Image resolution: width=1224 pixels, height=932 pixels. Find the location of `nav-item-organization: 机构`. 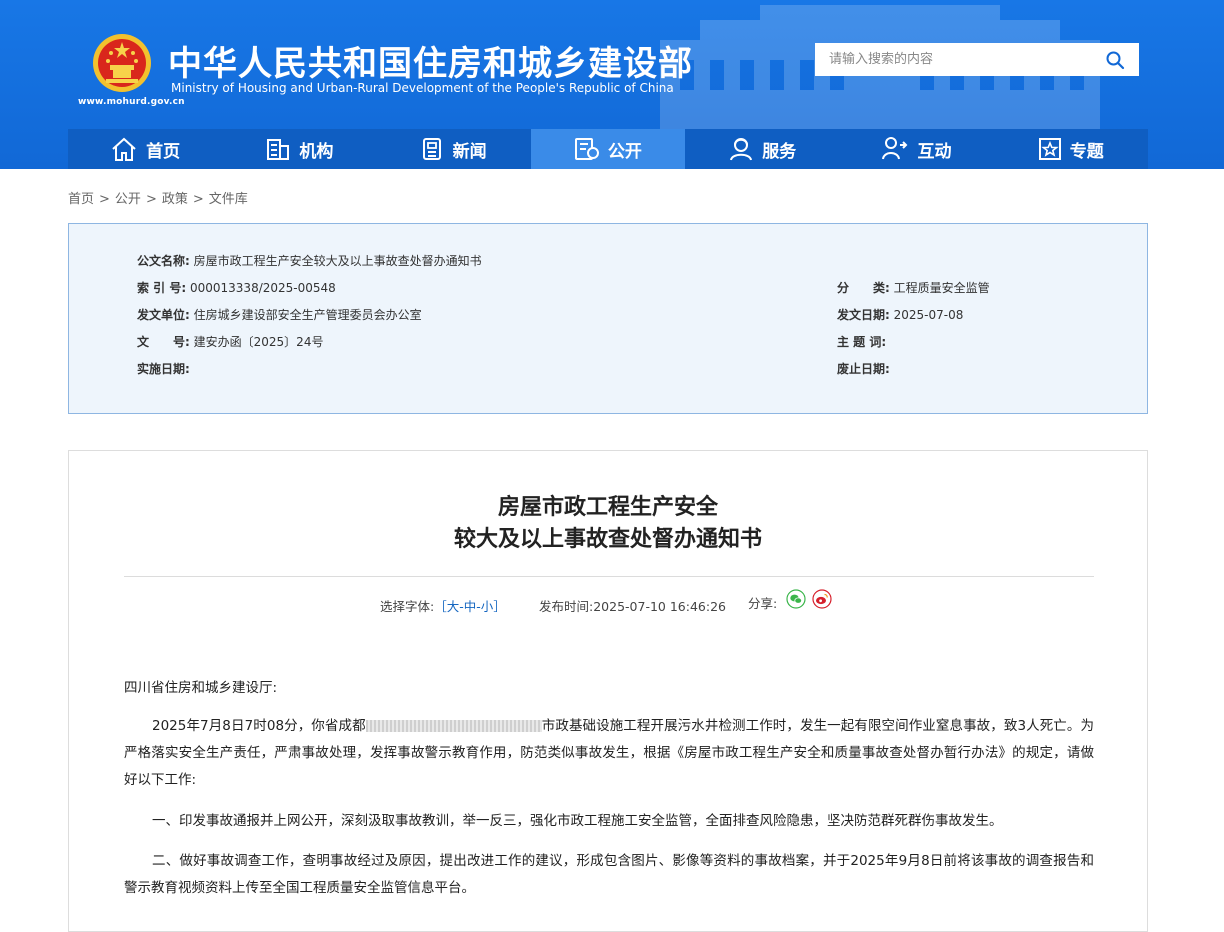

nav-item-organization: 机构 is located at coordinates (299, 149).